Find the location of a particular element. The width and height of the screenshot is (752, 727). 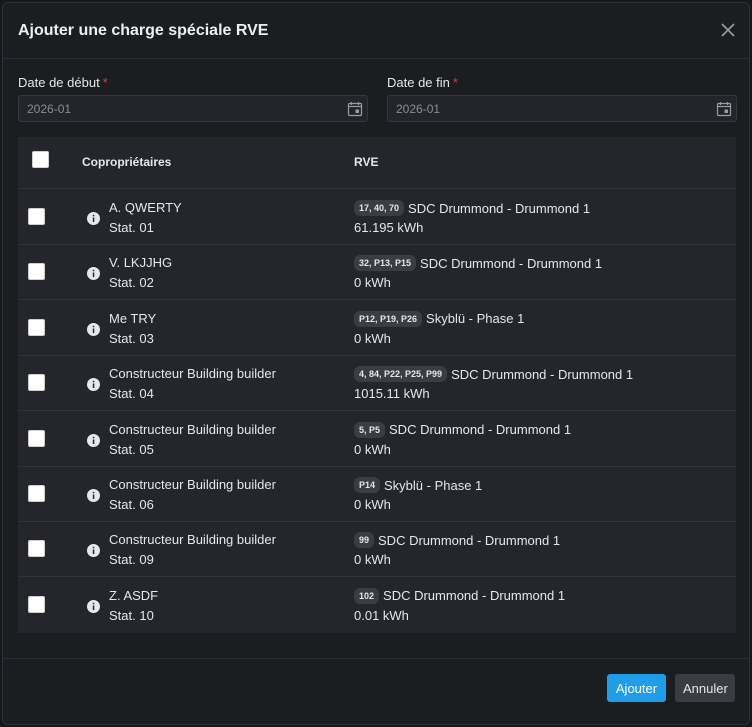

units-badge: 4, 84, P22, P25, P99 is located at coordinates (401, 374).